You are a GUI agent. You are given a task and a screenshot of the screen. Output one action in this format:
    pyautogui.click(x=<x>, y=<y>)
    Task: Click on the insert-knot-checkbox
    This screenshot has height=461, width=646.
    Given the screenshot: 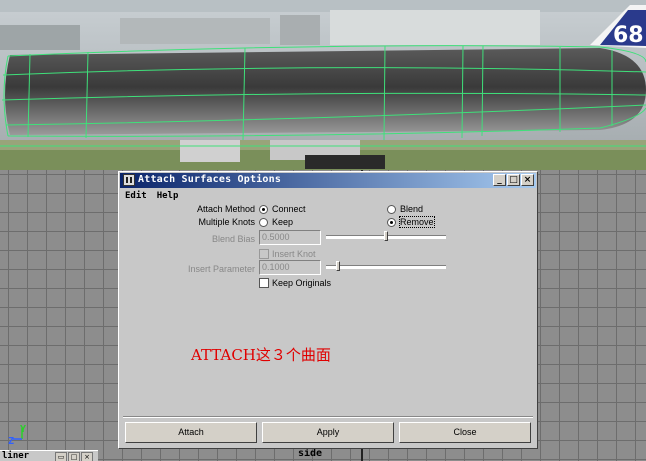 What is the action you would take?
    pyautogui.click(x=264, y=254)
    